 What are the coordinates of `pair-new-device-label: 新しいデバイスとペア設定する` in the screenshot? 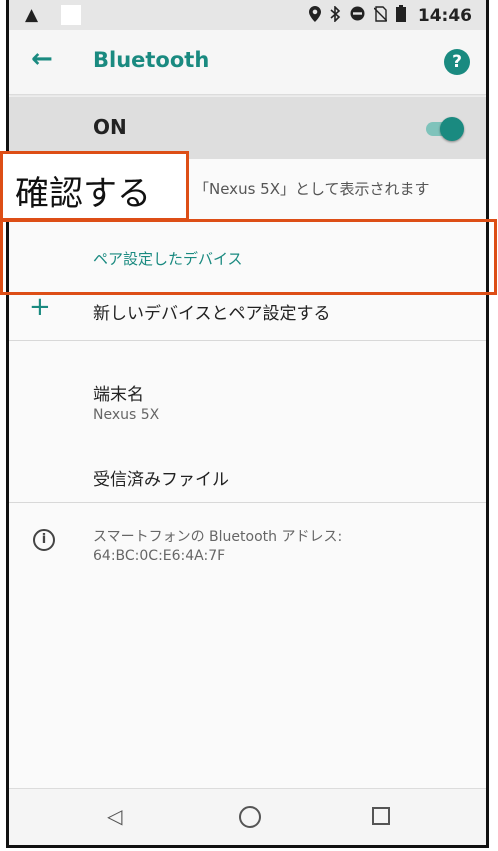 It's located at (212, 314).